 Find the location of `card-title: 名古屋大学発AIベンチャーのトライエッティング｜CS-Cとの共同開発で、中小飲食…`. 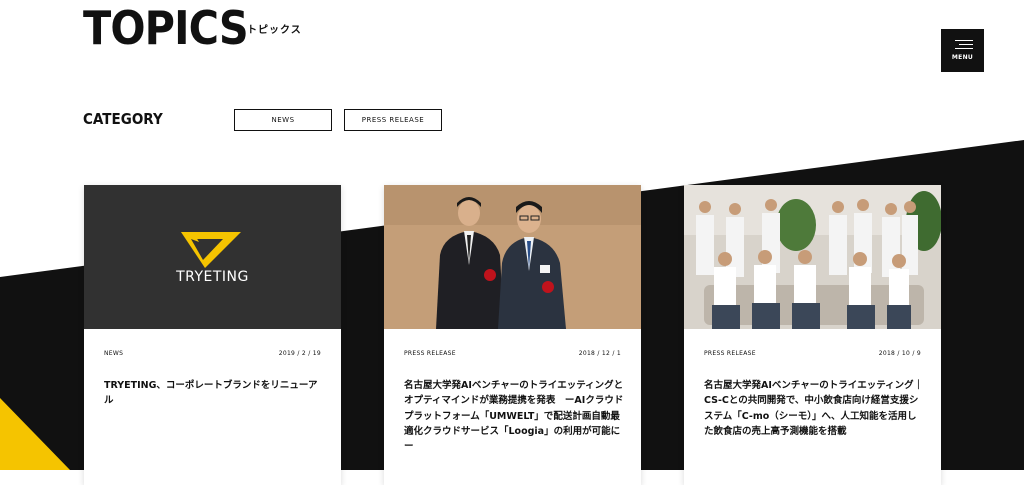

card-title: 名古屋大学発AIベンチャーのトライエッティング｜CS-Cとの共同開発で、中小飲食… is located at coordinates (814, 408).